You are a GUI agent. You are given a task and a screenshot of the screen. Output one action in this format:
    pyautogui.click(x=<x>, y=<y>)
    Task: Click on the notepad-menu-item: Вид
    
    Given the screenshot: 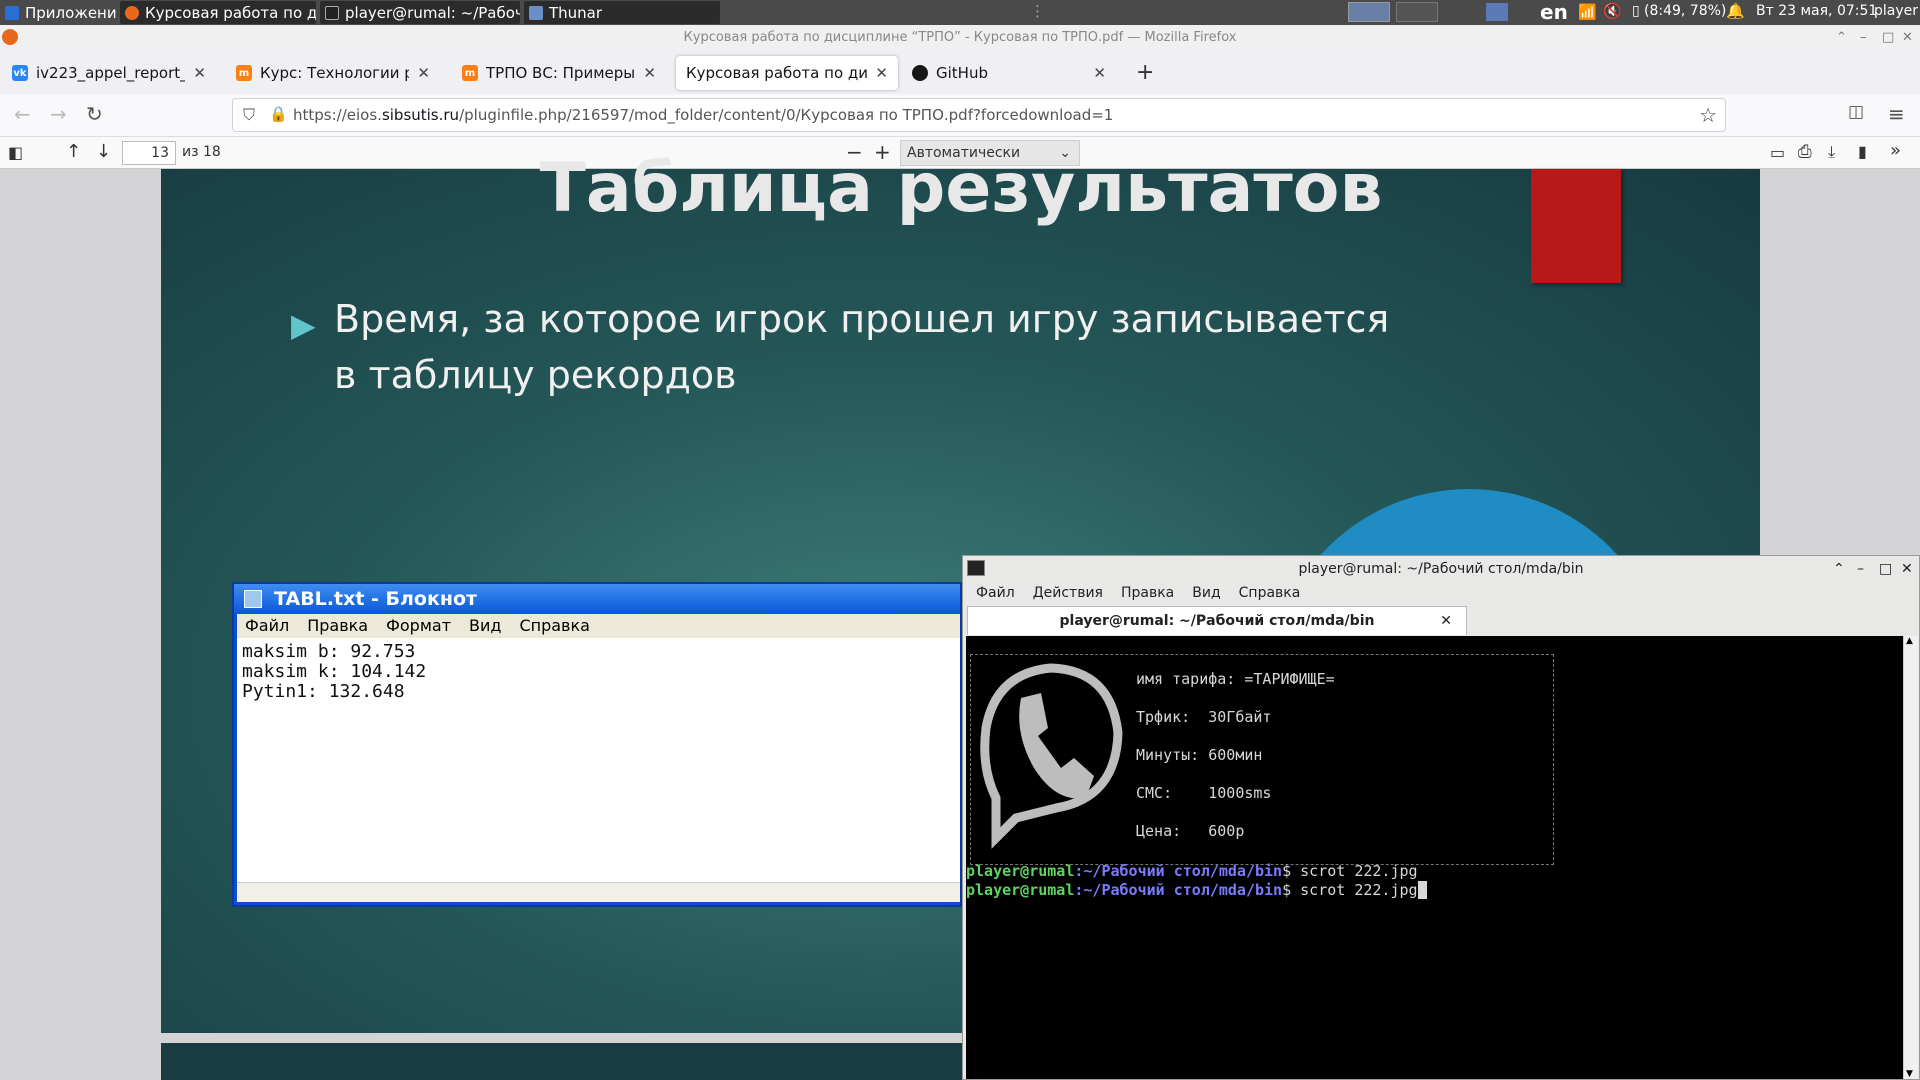 What is the action you would take?
    pyautogui.click(x=485, y=625)
    